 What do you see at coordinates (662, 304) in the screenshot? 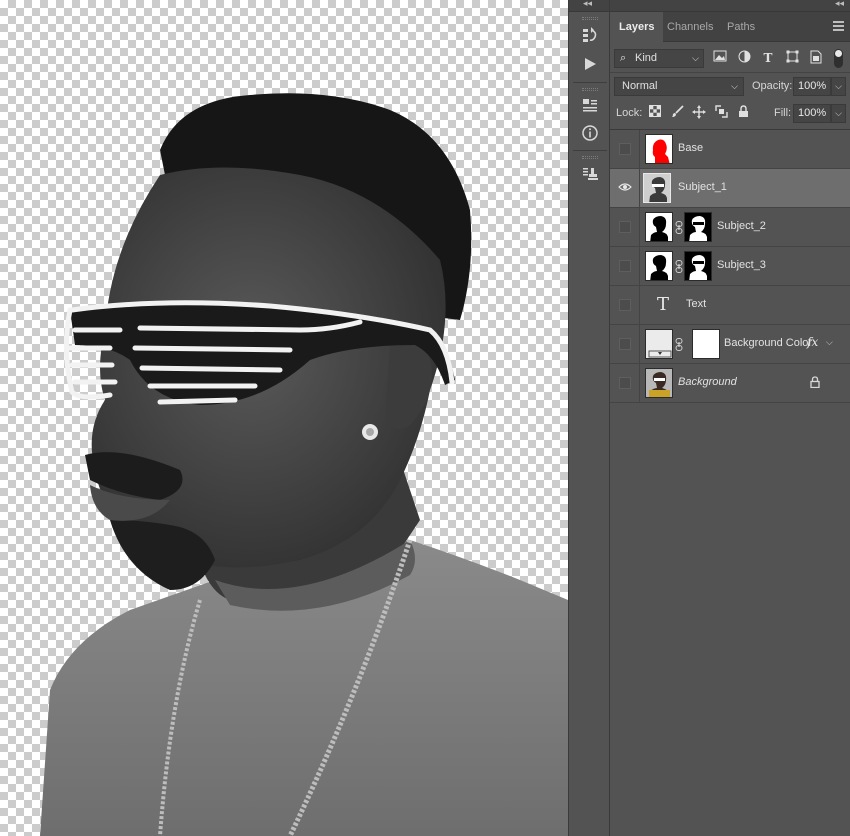
I see `type-layer-icon: T` at bounding box center [662, 304].